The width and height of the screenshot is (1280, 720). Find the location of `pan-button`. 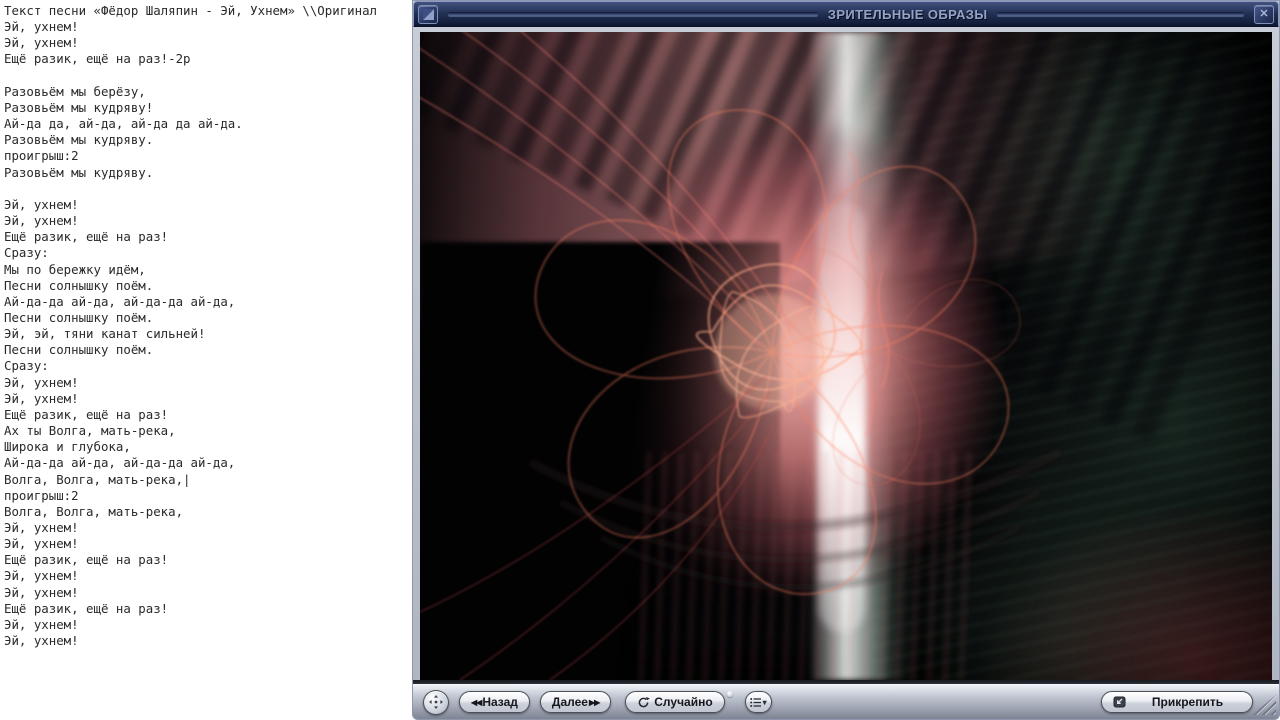

pan-button is located at coordinates (436, 702).